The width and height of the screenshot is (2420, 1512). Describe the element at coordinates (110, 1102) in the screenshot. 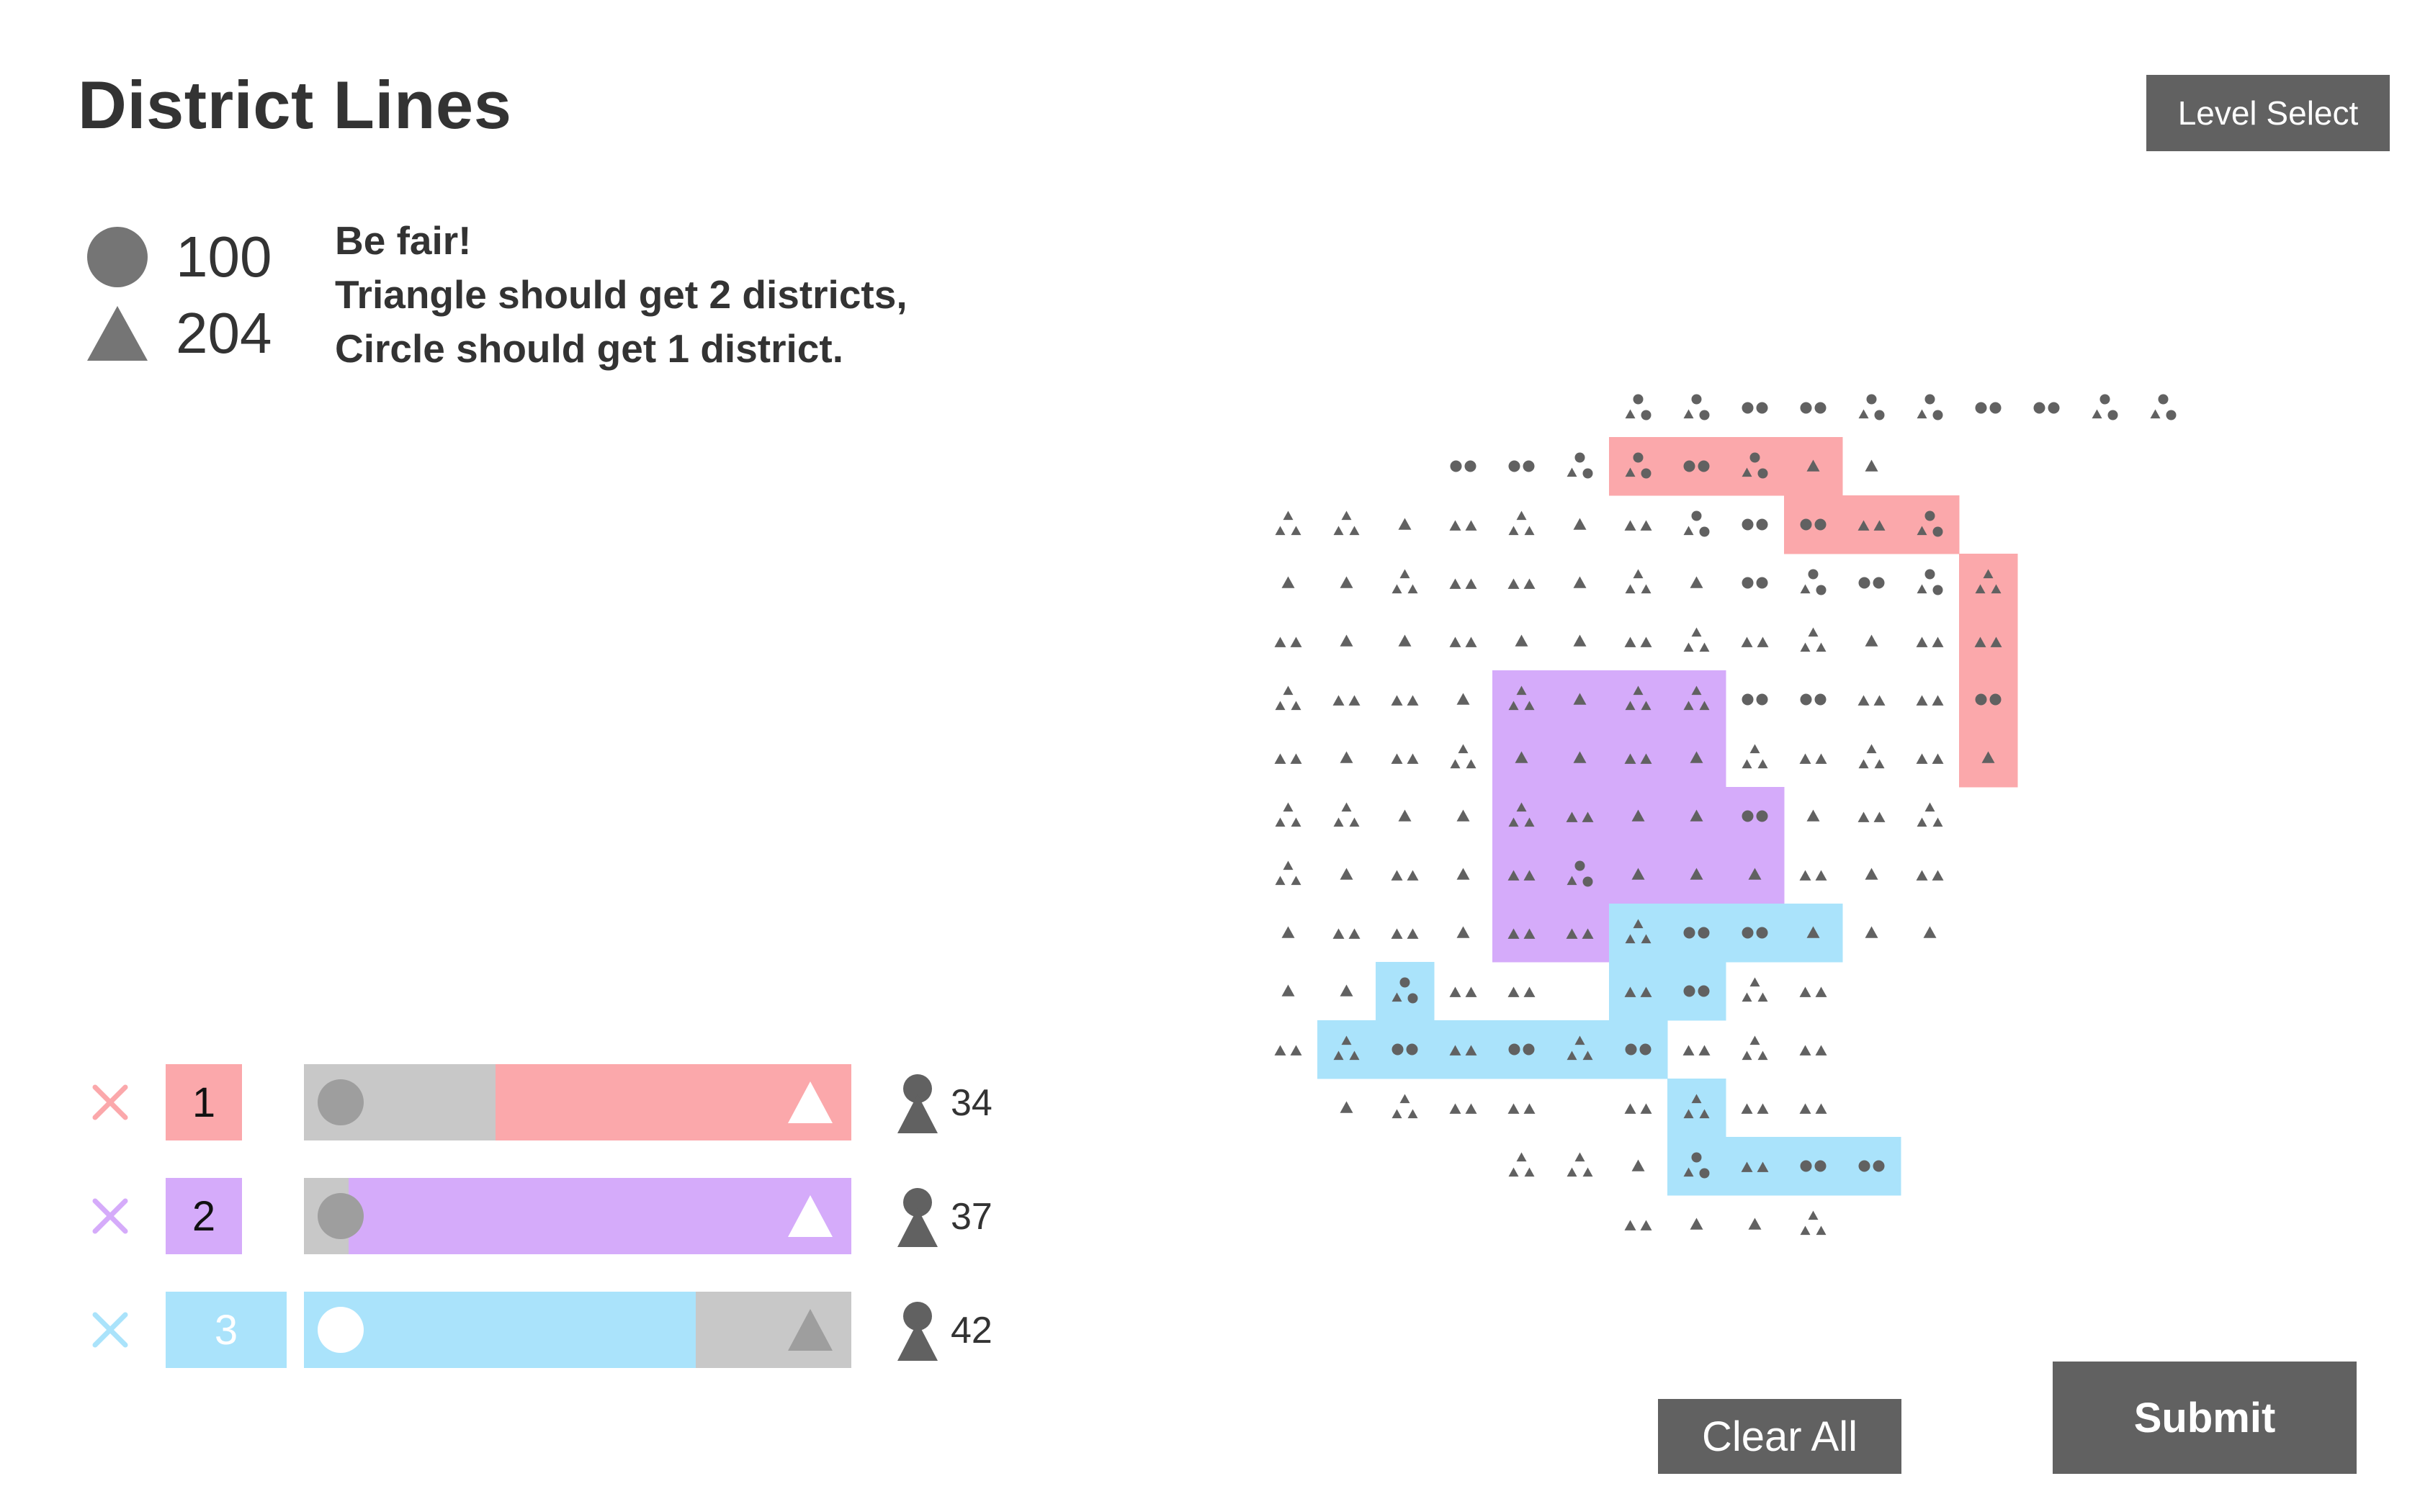

I see `remove-district-1-icon` at that location.